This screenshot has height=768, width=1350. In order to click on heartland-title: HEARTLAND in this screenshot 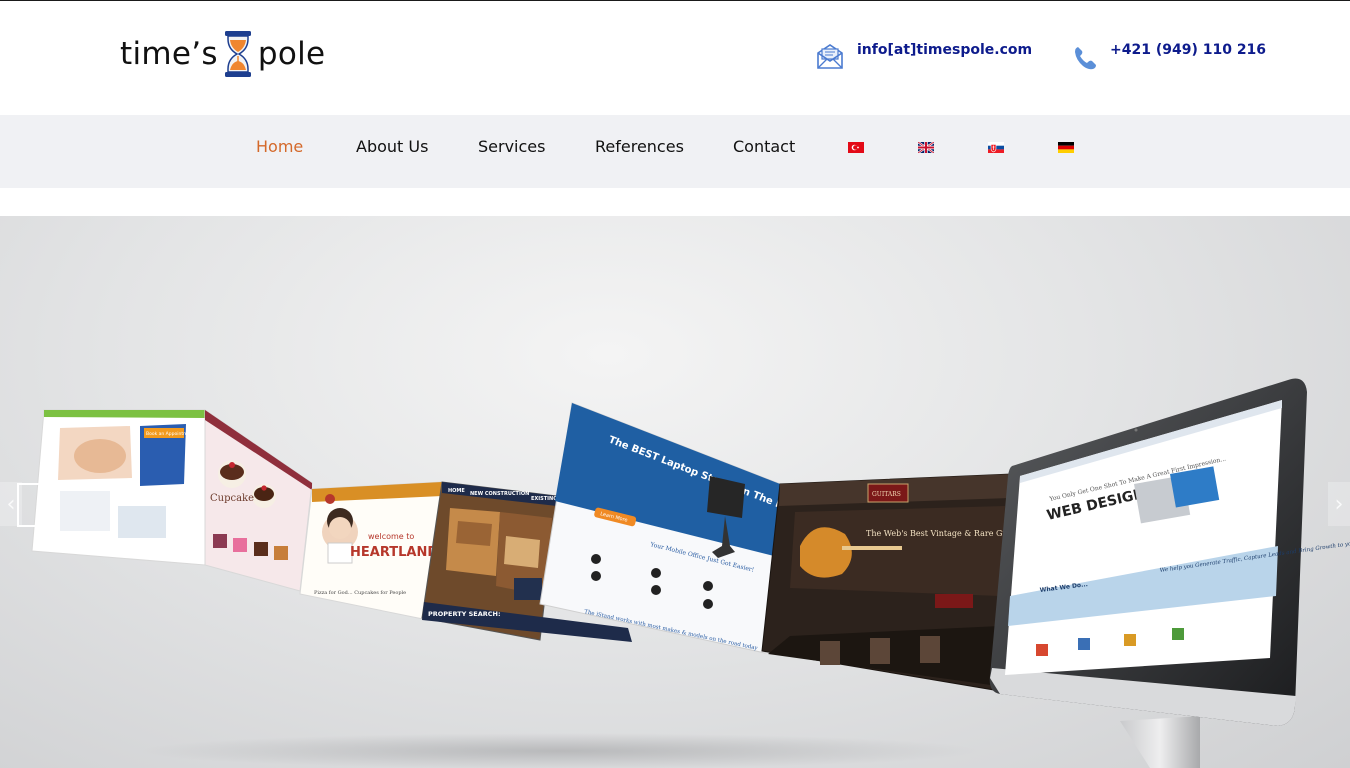, I will do `click(394, 552)`.